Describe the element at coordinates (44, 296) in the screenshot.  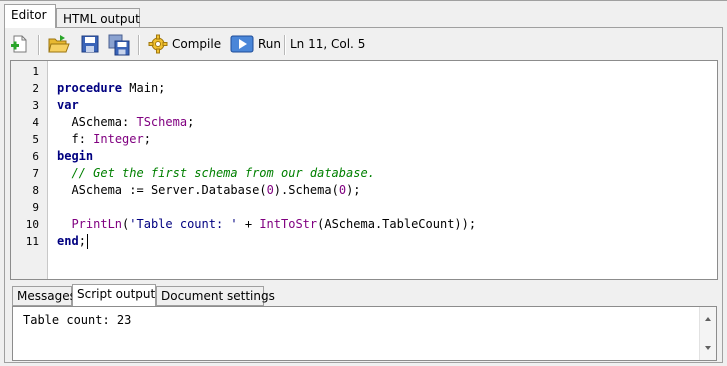
I see `tab-messages: Messages` at that location.